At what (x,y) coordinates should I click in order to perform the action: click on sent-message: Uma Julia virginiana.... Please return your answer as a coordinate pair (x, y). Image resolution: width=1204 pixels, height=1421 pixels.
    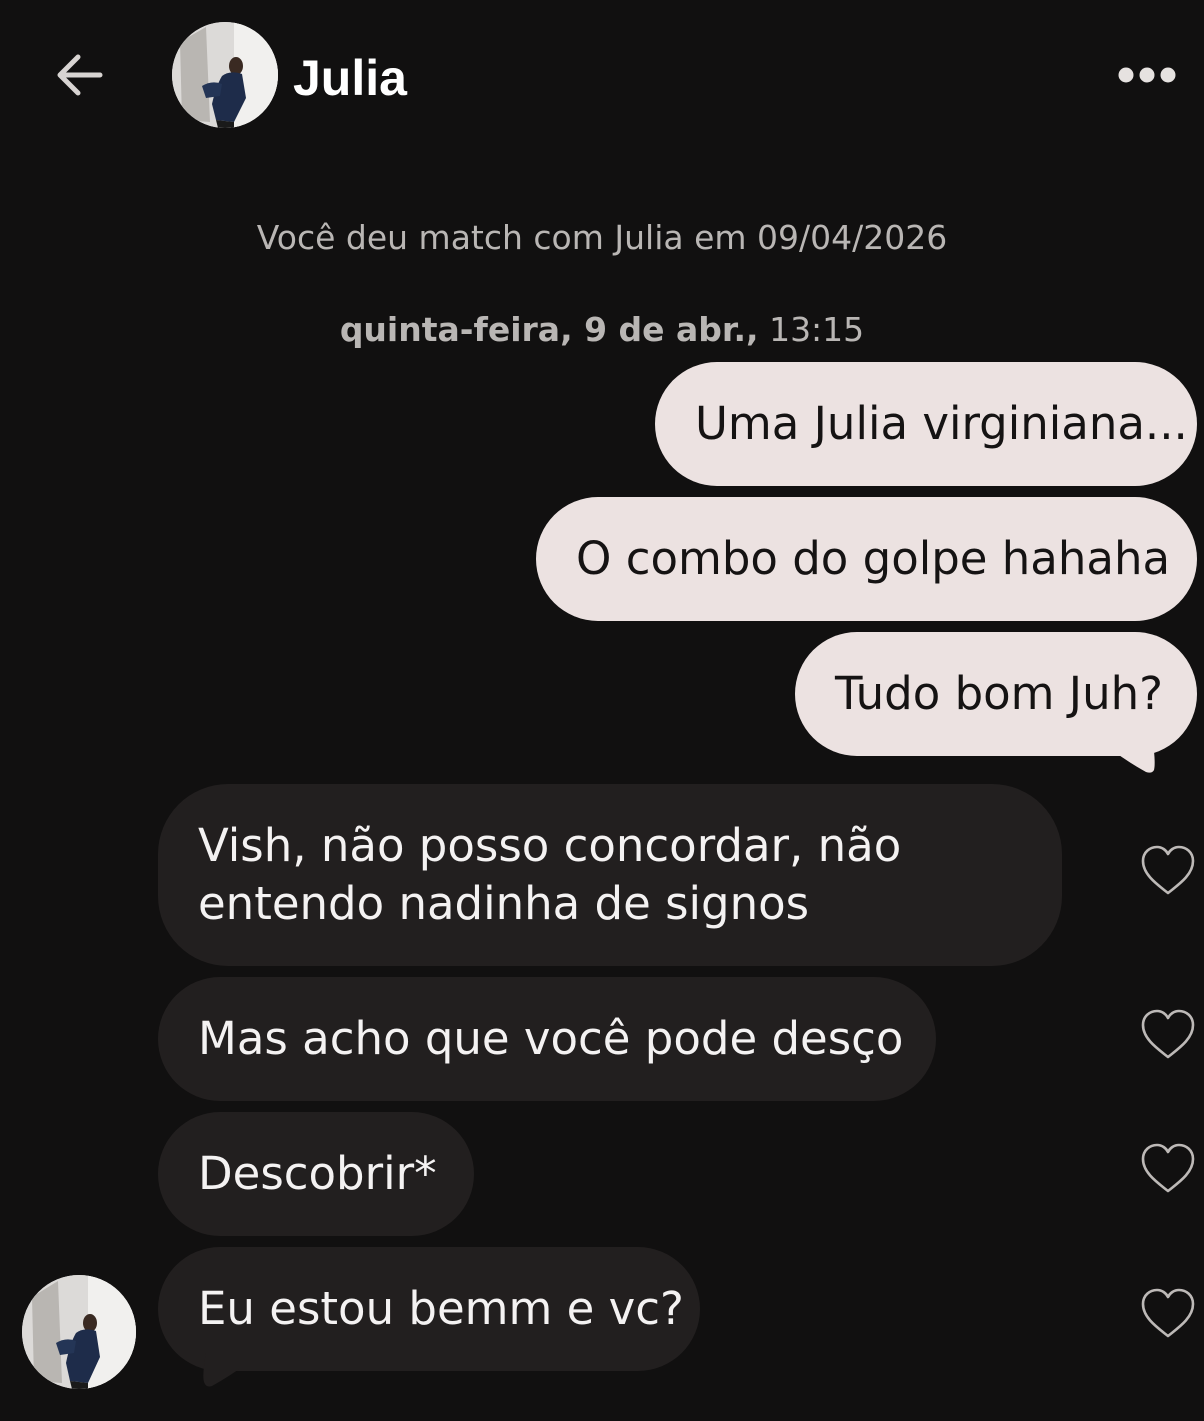
    Looking at the image, I should click on (926, 424).